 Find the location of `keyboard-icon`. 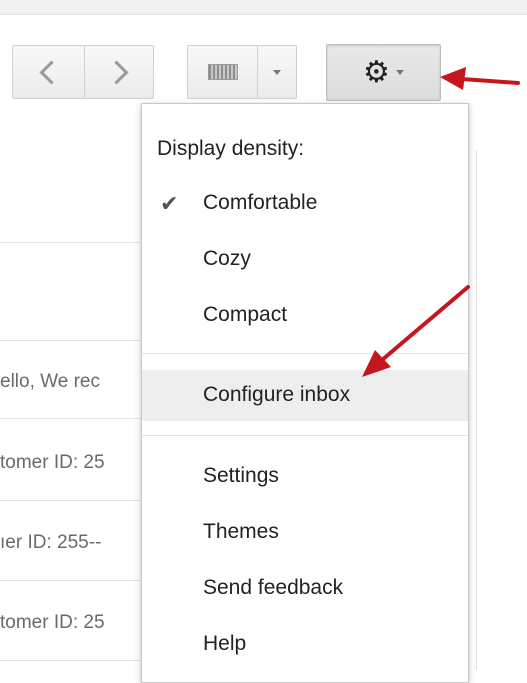

keyboard-icon is located at coordinates (222, 72).